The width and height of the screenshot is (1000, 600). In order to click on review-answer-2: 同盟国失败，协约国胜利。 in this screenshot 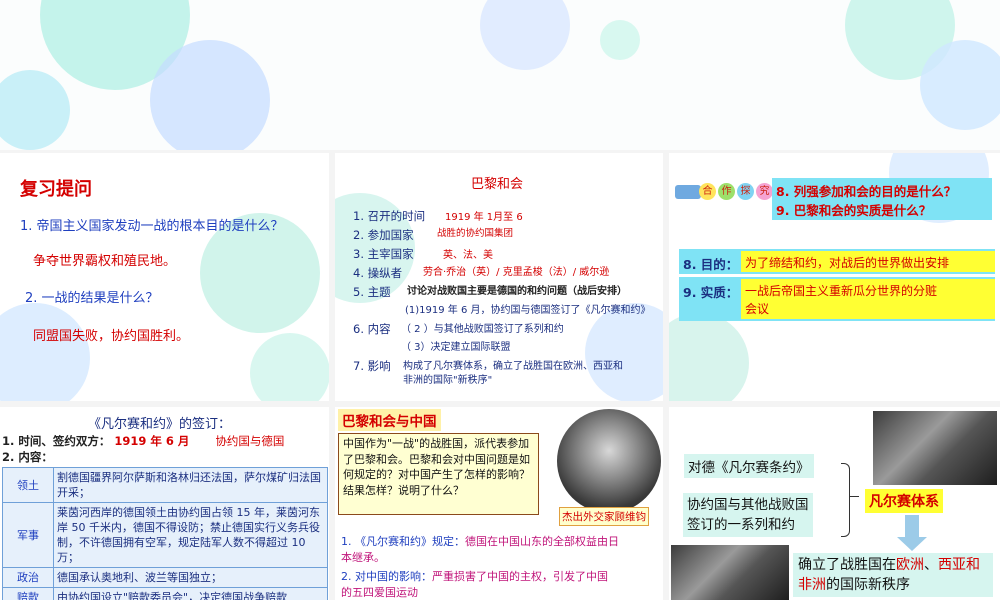, I will do `click(111, 336)`.